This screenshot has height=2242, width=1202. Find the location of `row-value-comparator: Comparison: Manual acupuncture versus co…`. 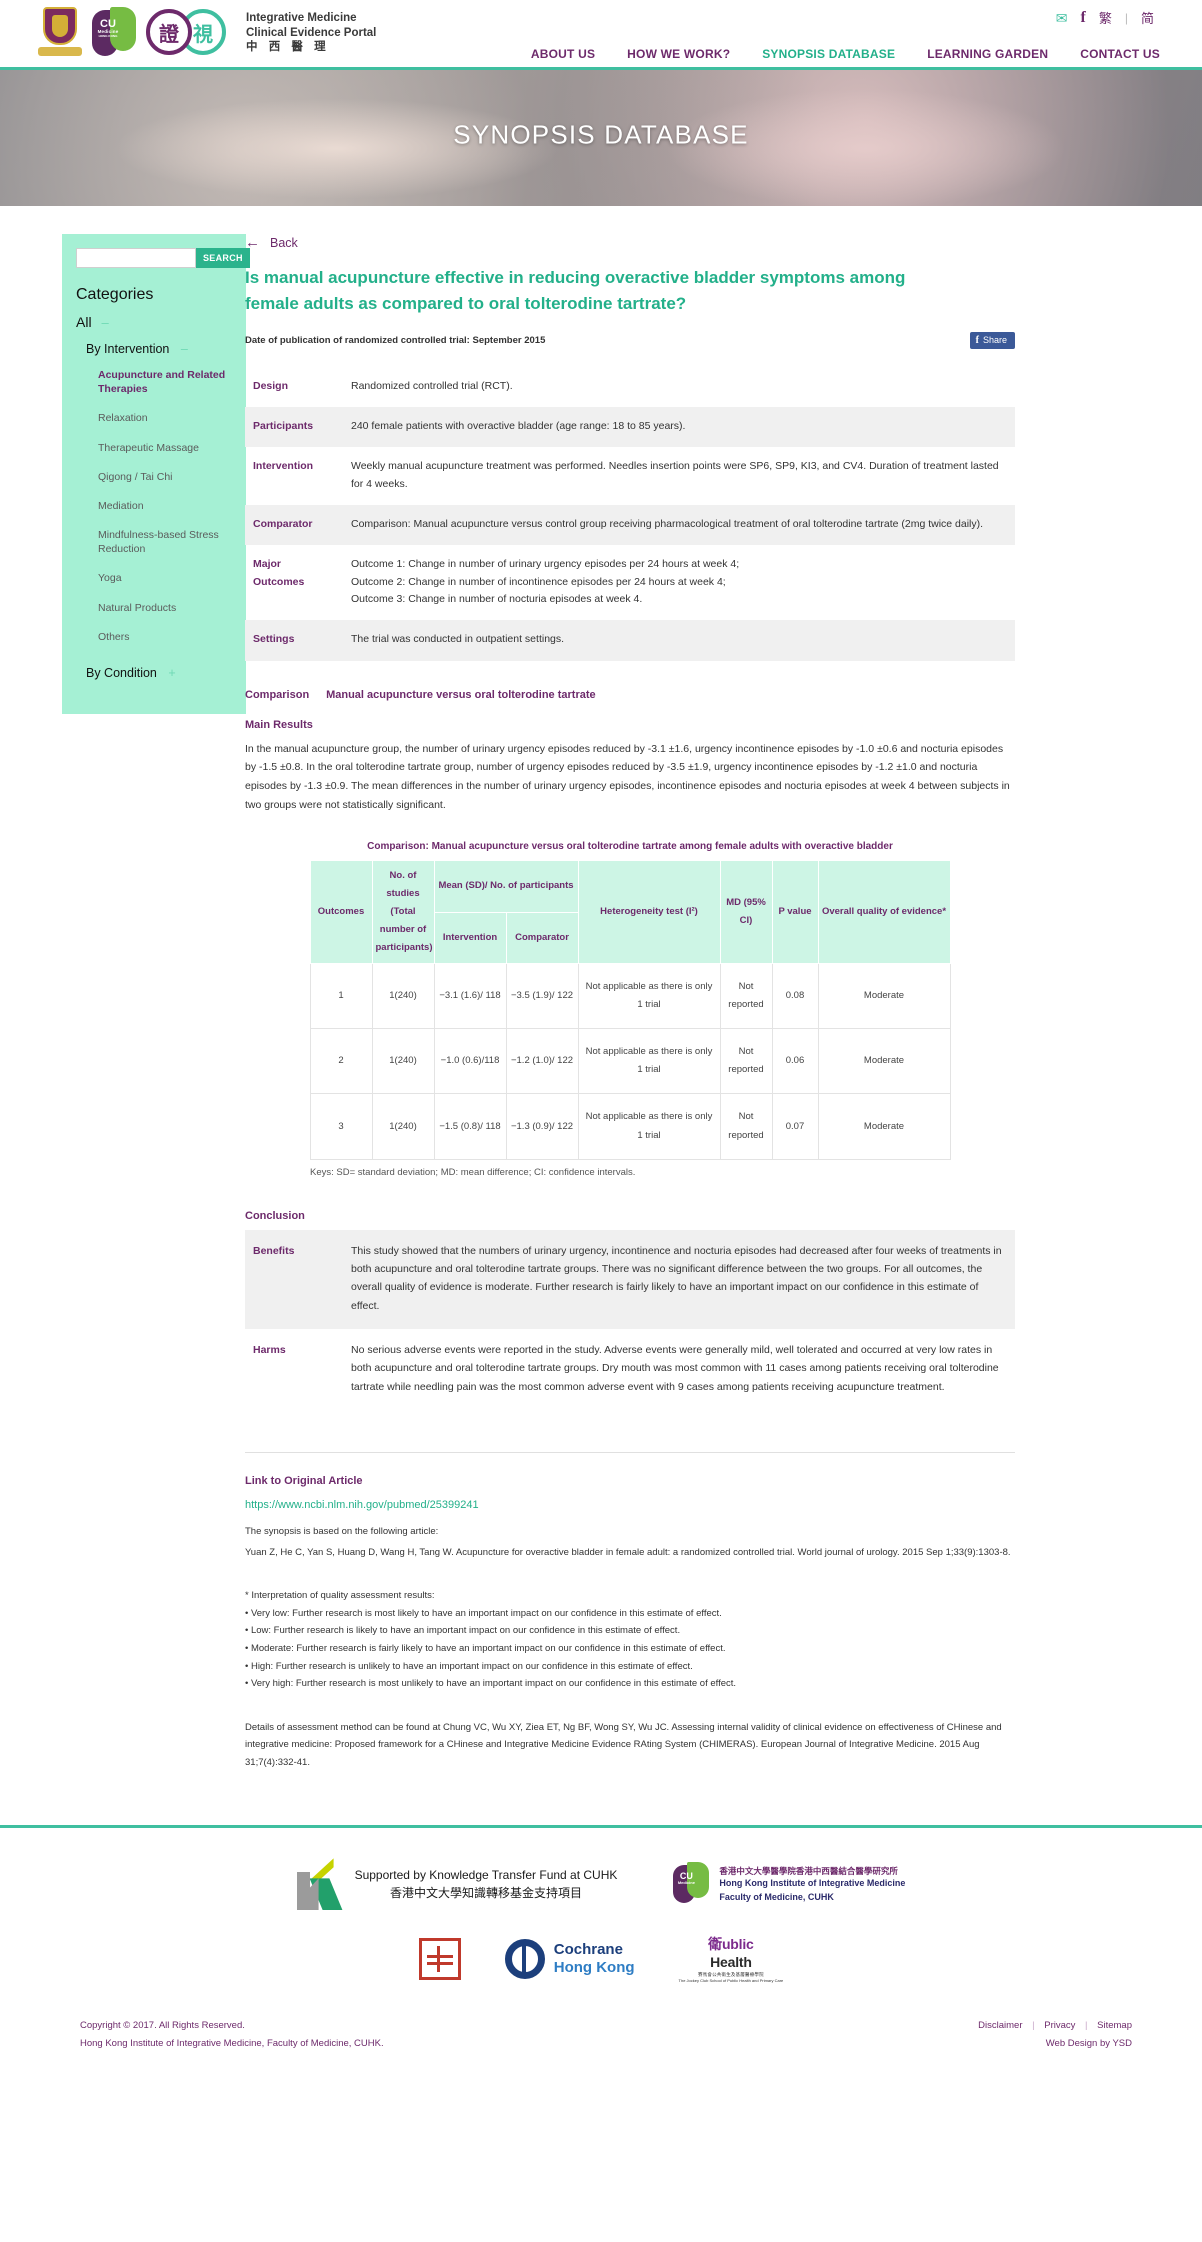

row-value-comparator: Comparison: Manual acupuncture versus co… is located at coordinates (680, 525).